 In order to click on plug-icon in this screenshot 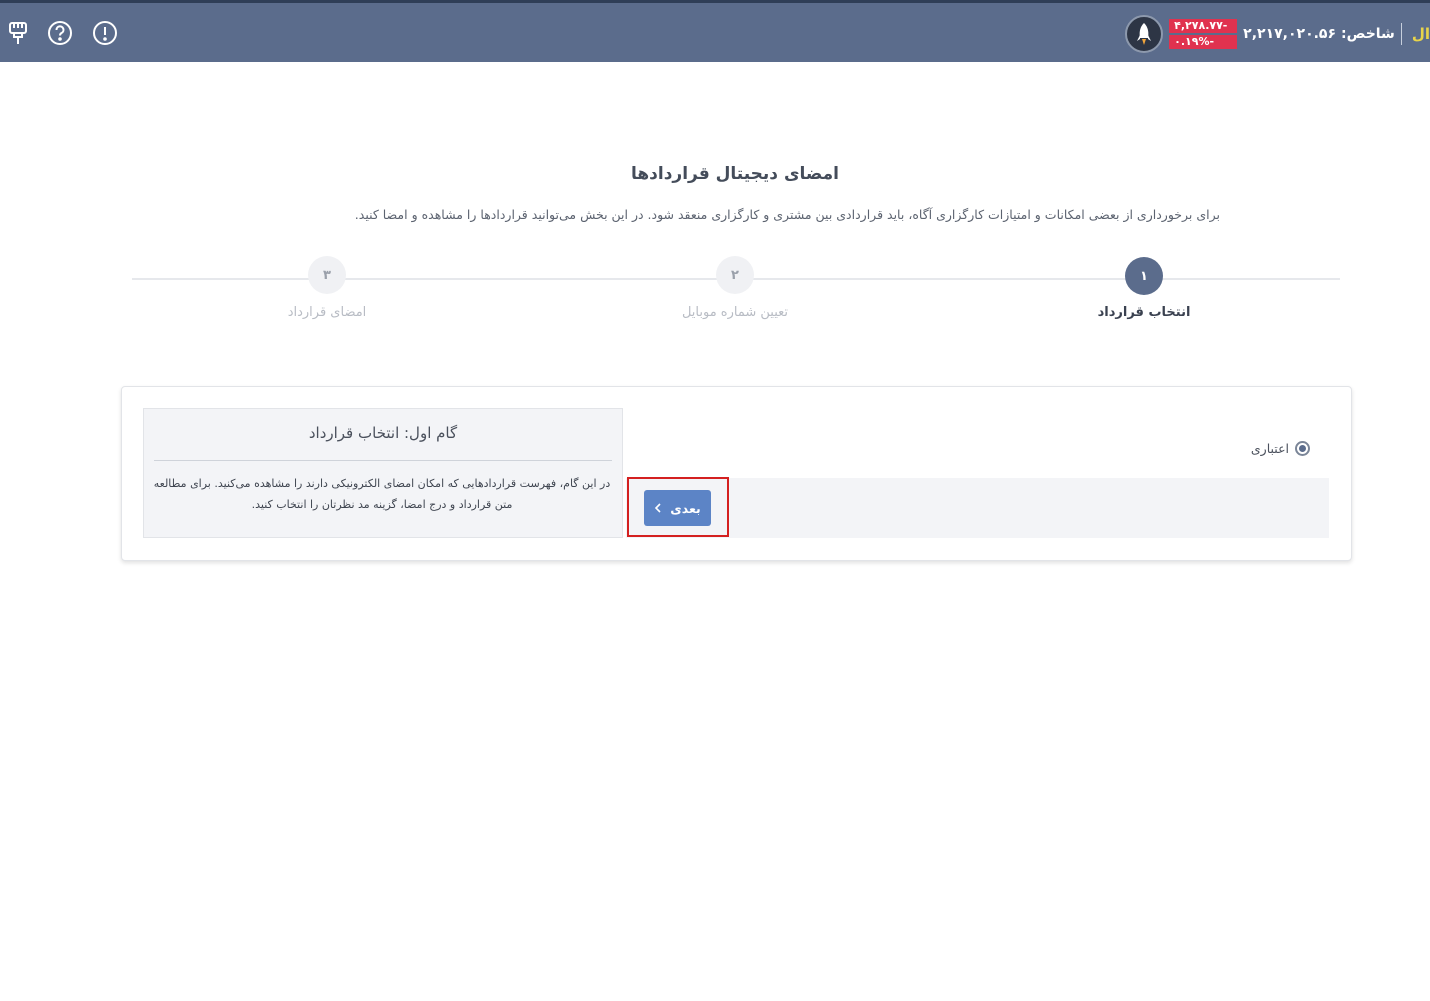, I will do `click(18, 33)`.